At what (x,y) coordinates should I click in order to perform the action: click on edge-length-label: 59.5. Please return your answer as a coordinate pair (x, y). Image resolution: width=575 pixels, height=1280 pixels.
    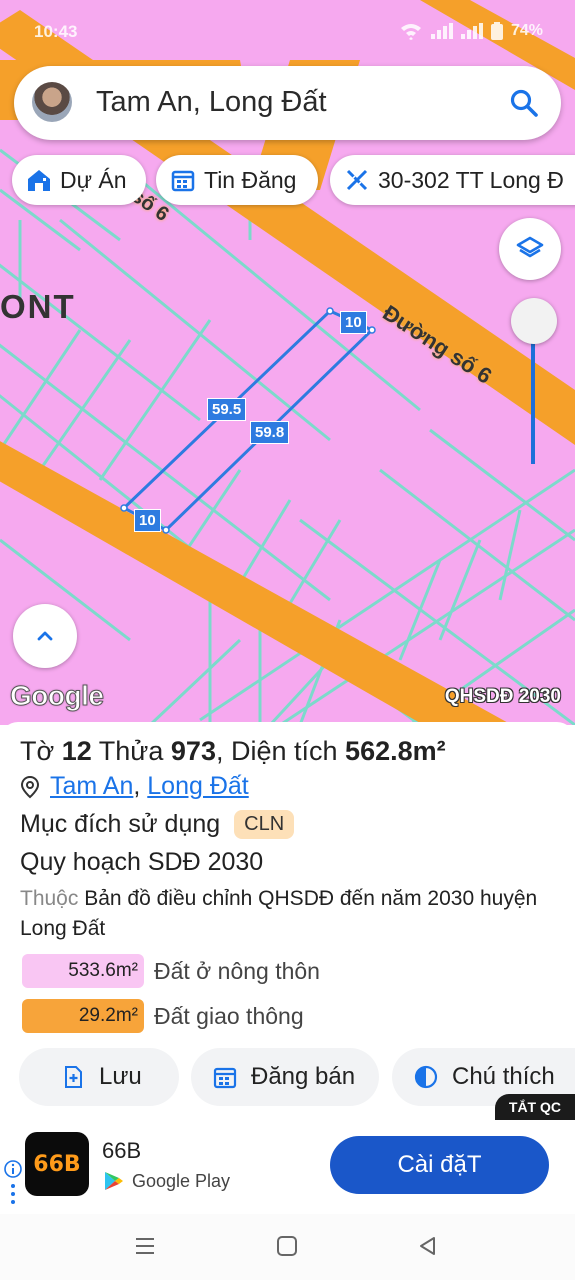
    Looking at the image, I should click on (227, 409).